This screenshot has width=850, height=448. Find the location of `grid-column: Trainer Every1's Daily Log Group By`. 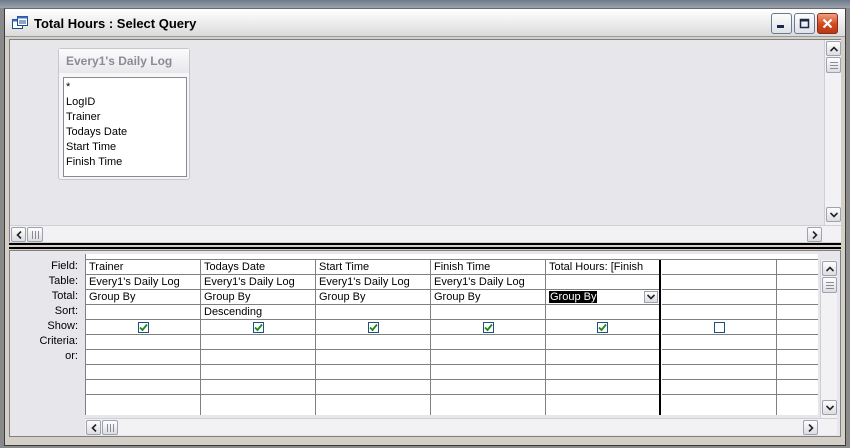

grid-column: Trainer Every1's Daily Log Group By is located at coordinates (143, 337).